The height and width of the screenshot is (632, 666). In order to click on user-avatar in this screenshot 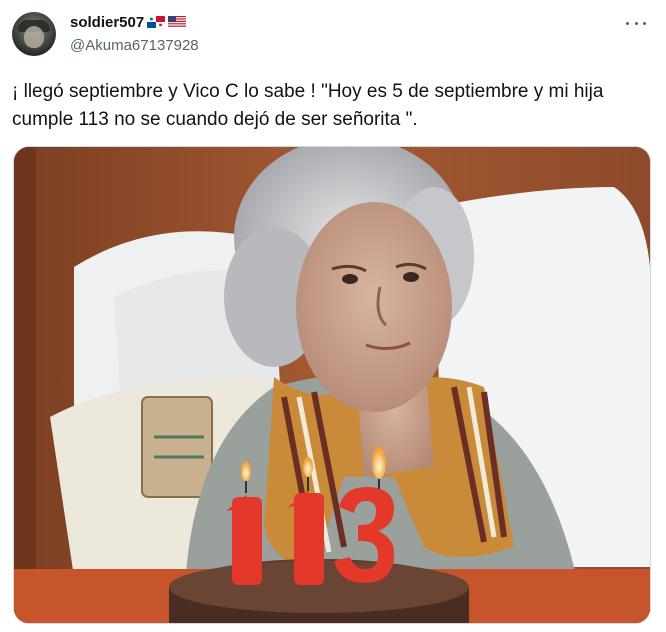, I will do `click(34, 34)`.